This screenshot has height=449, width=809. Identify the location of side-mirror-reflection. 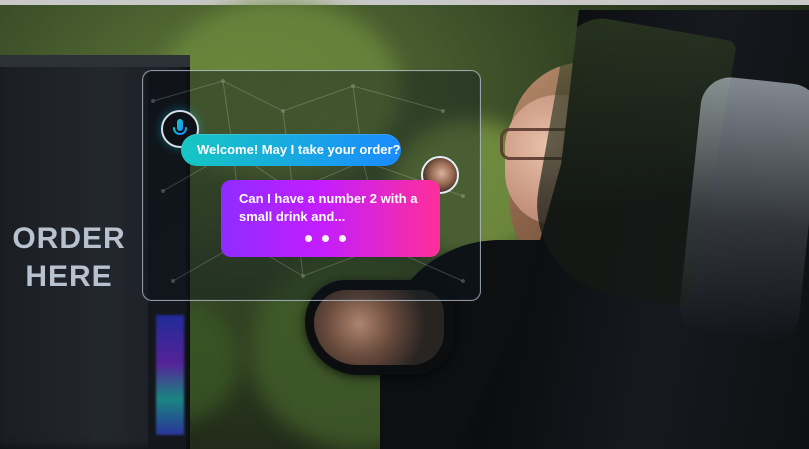
(379, 327).